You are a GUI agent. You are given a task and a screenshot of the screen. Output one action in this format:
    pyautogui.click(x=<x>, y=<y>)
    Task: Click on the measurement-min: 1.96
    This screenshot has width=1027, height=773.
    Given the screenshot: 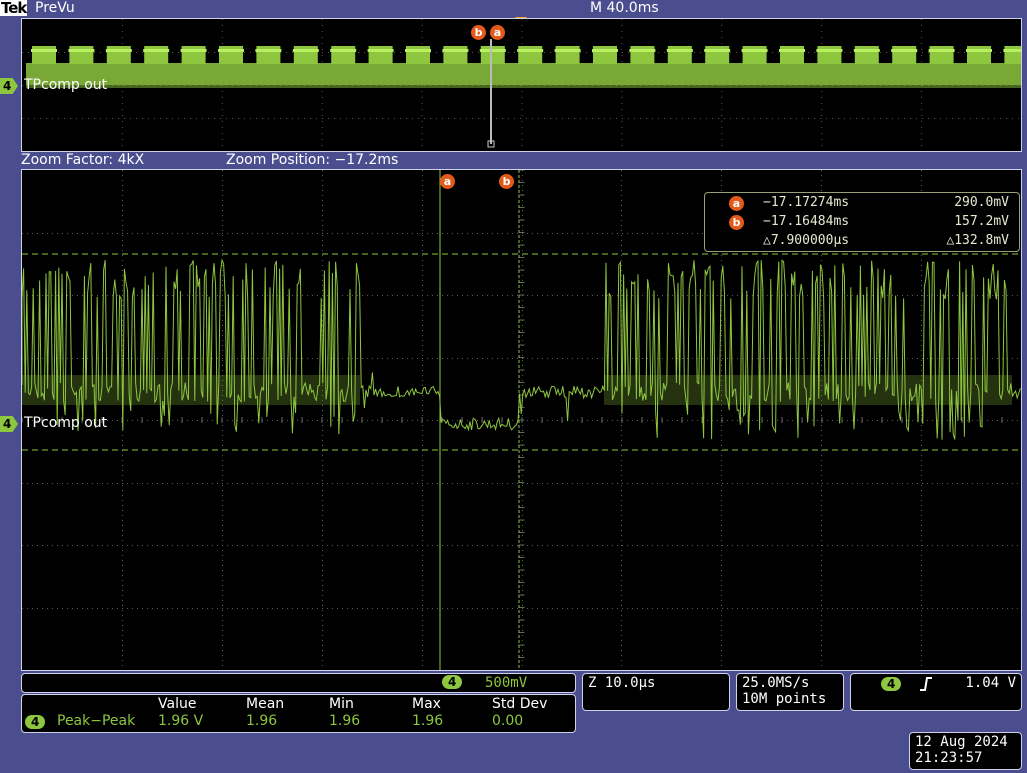 What is the action you would take?
    pyautogui.click(x=345, y=721)
    